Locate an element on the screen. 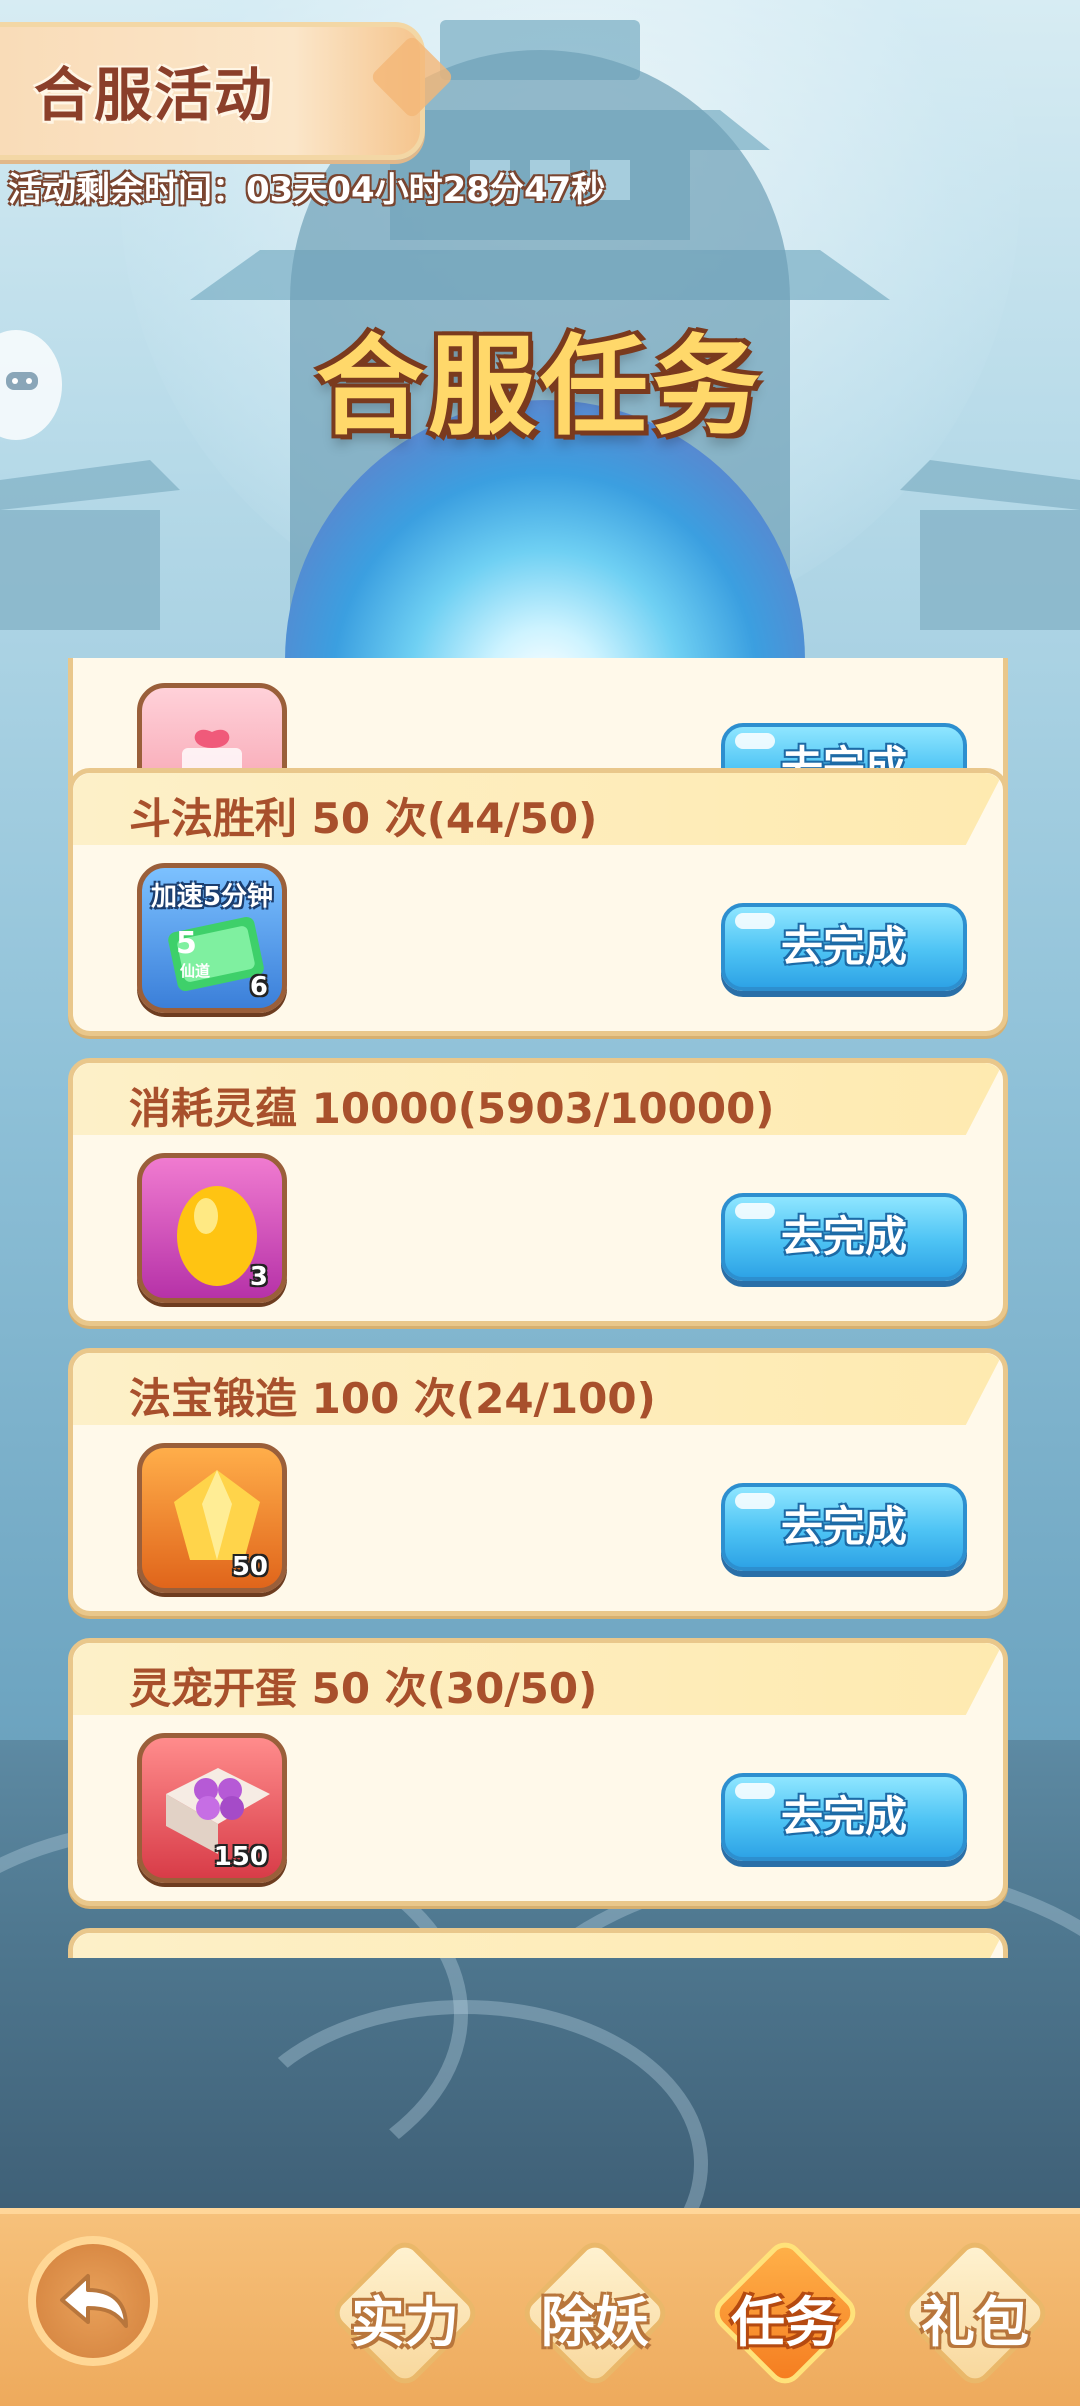 Image resolution: width=1080 pixels, height=2406 pixels. bottom-nav-bar: 实力 除妖 任务 礼包 is located at coordinates (540, 2307).